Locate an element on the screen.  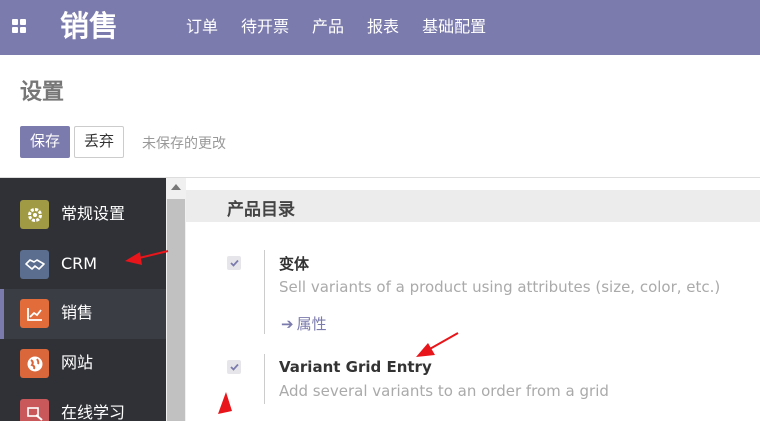
menu-item-reporting: 报表 is located at coordinates (383, 27).